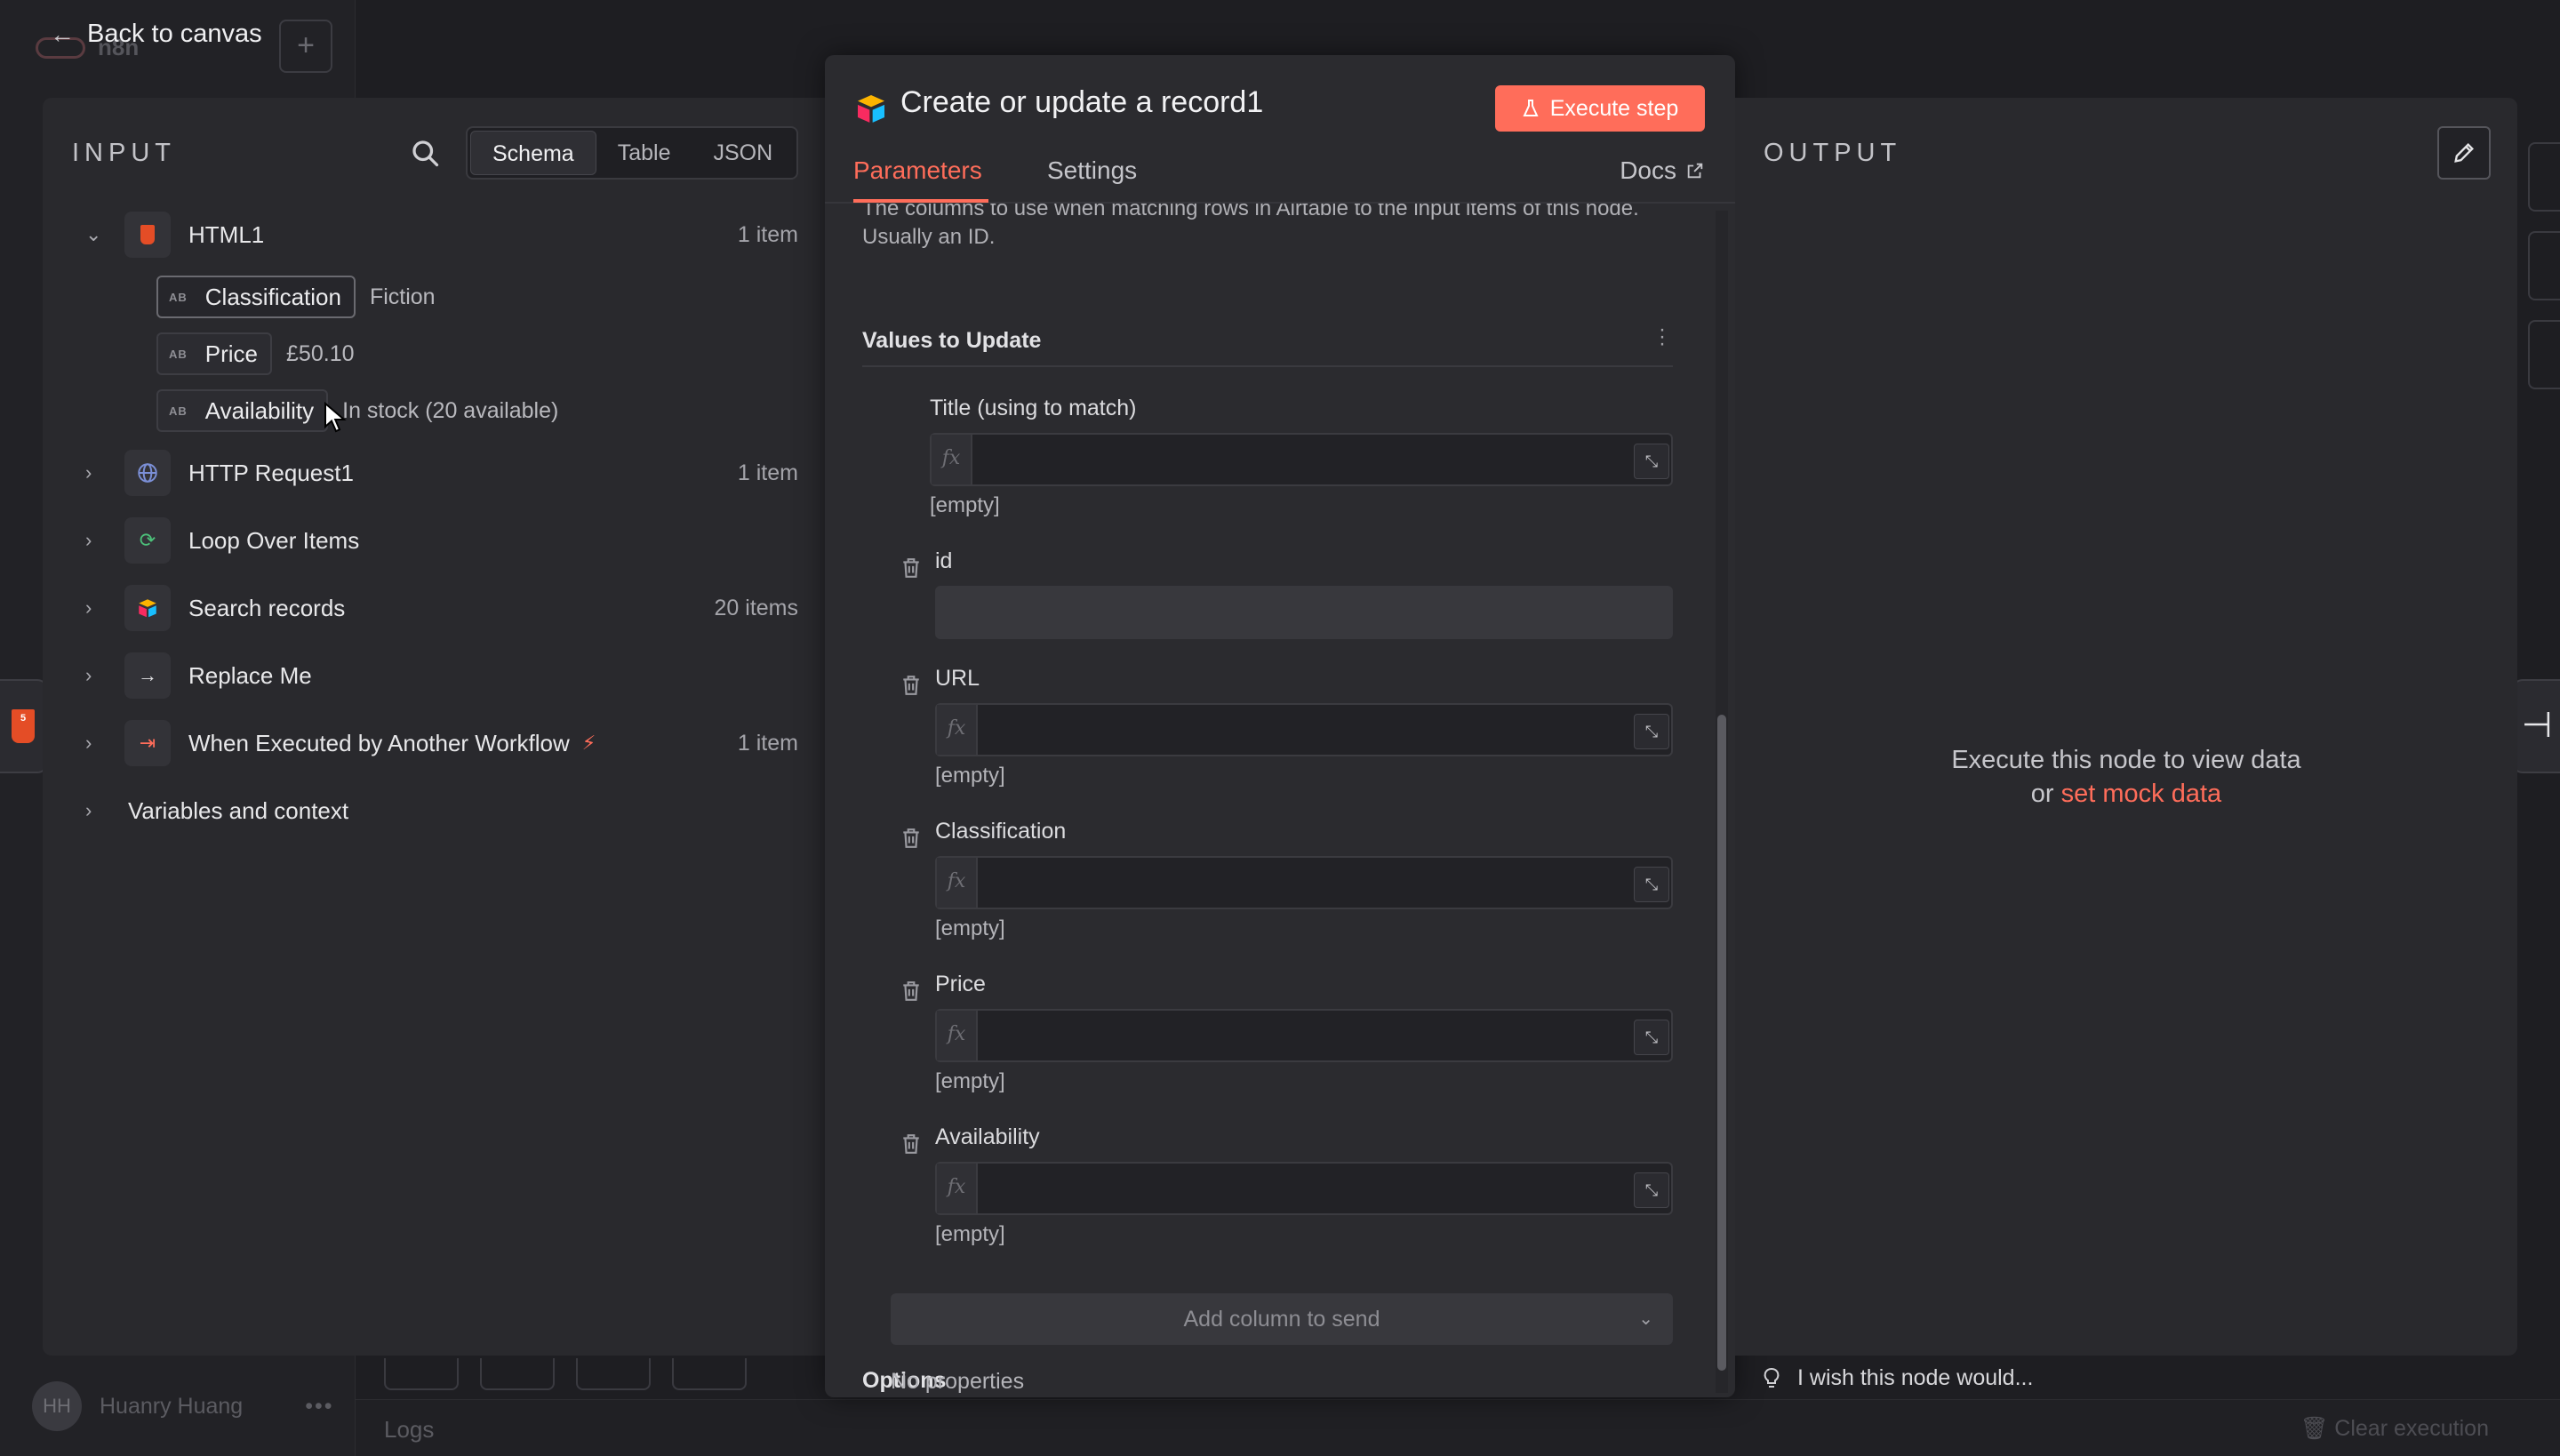  What do you see at coordinates (259, 410) in the screenshot?
I see `field-name: Availability` at bounding box center [259, 410].